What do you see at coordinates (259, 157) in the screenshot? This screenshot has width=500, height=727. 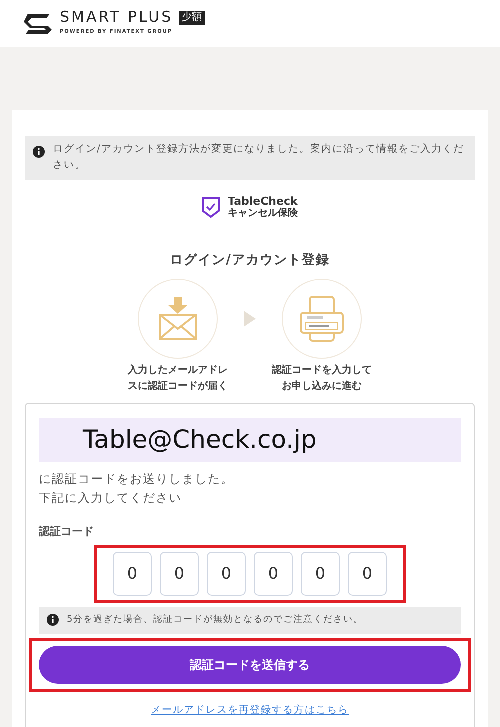 I see `notice-text: ログイン/アカウント登録方法が変更になりました。案内に沿って情報をご入力ください。` at bounding box center [259, 157].